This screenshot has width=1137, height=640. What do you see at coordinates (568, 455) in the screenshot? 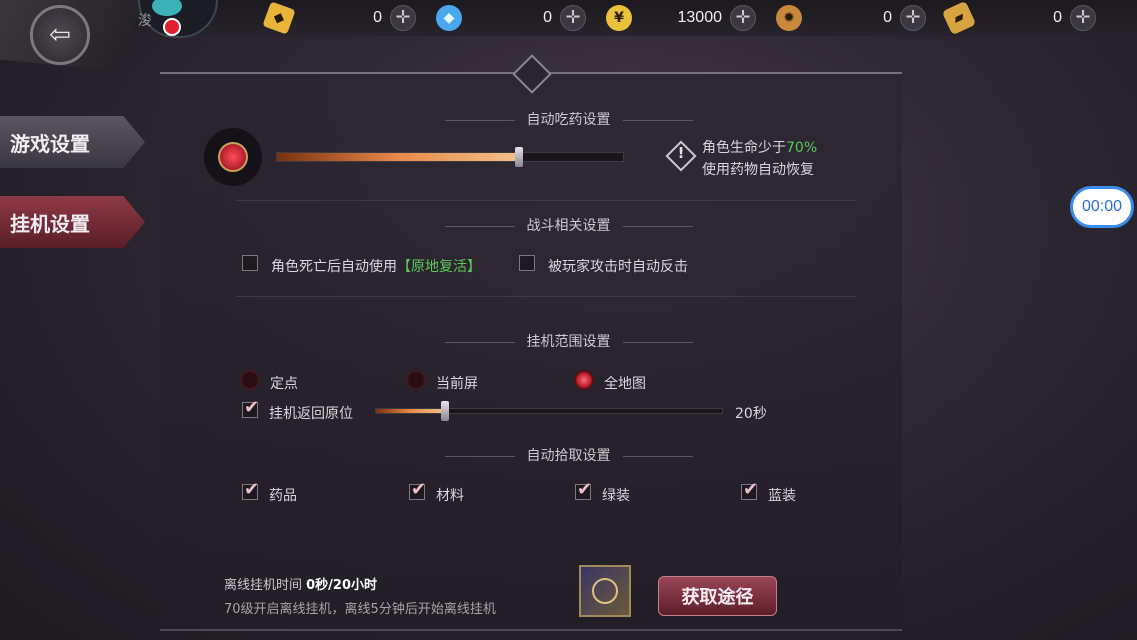
I see `section-title-auto-pickup: 自动拾取设置` at bounding box center [568, 455].